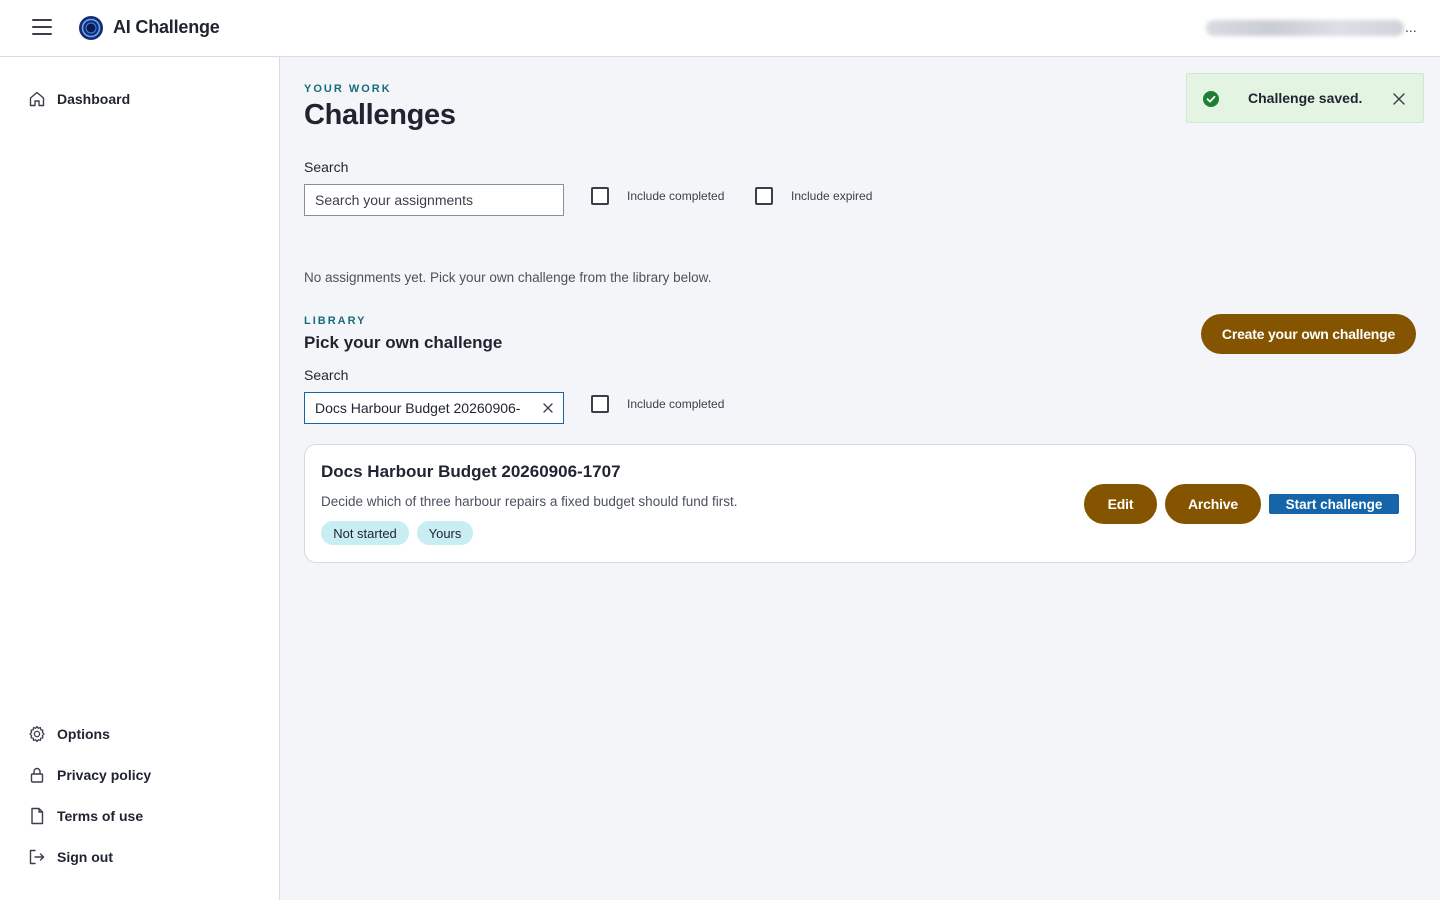 This screenshot has width=1440, height=900. What do you see at coordinates (365, 533) in the screenshot?
I see `status-badge: Not started` at bounding box center [365, 533].